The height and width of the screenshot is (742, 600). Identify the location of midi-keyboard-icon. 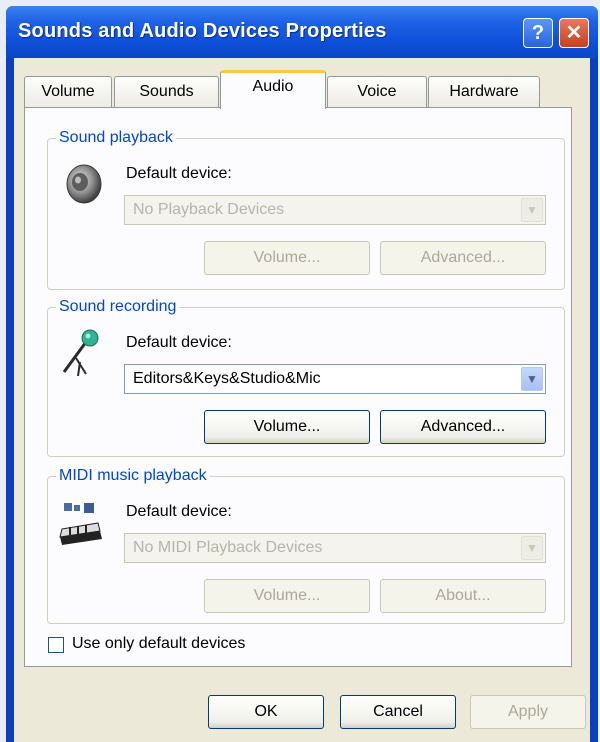
(81, 525).